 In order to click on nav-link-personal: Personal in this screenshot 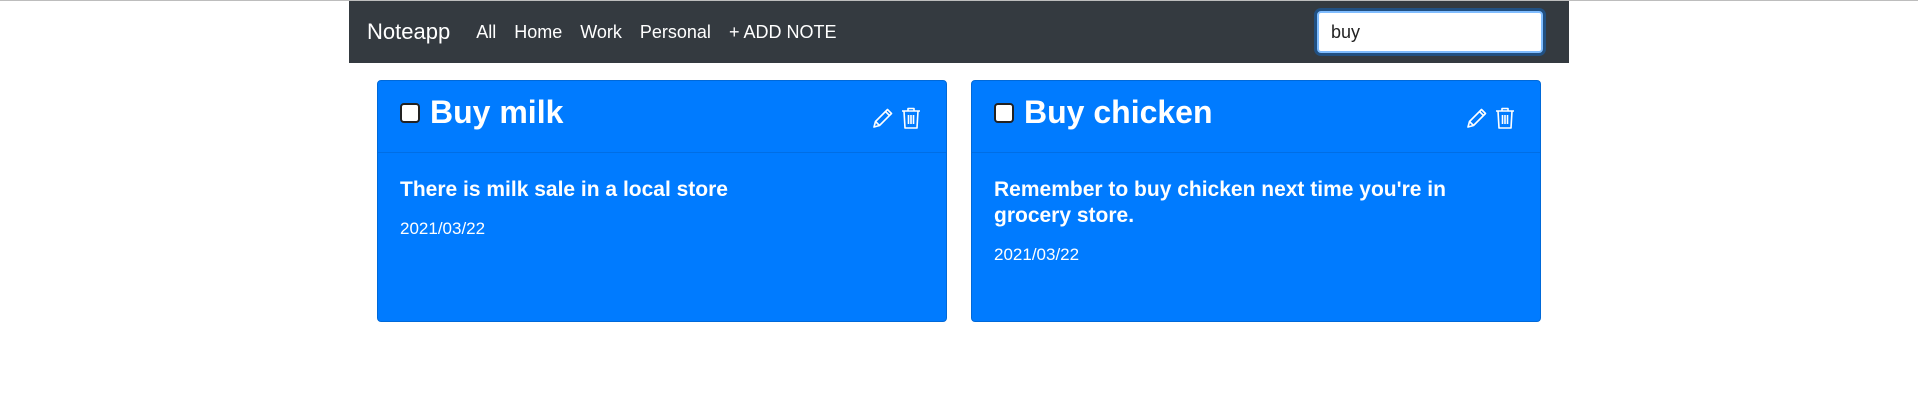, I will do `click(675, 32)`.